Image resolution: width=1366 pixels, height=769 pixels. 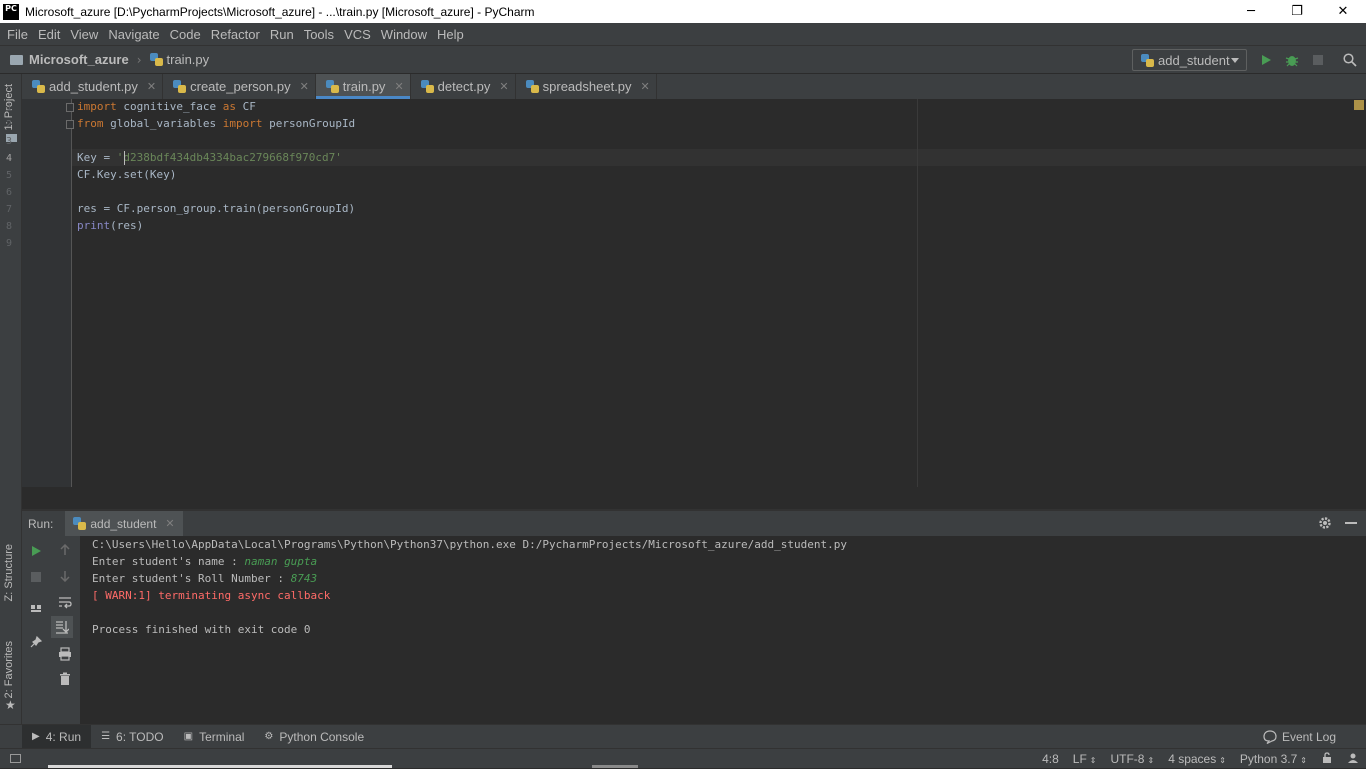 I want to click on code-line-5: CF.Key.set(Key), so click(x=127, y=174).